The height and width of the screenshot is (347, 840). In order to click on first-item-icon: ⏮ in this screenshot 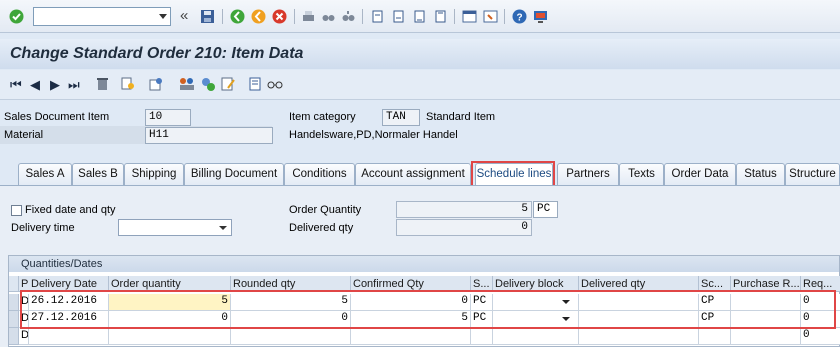, I will do `click(16, 84)`.